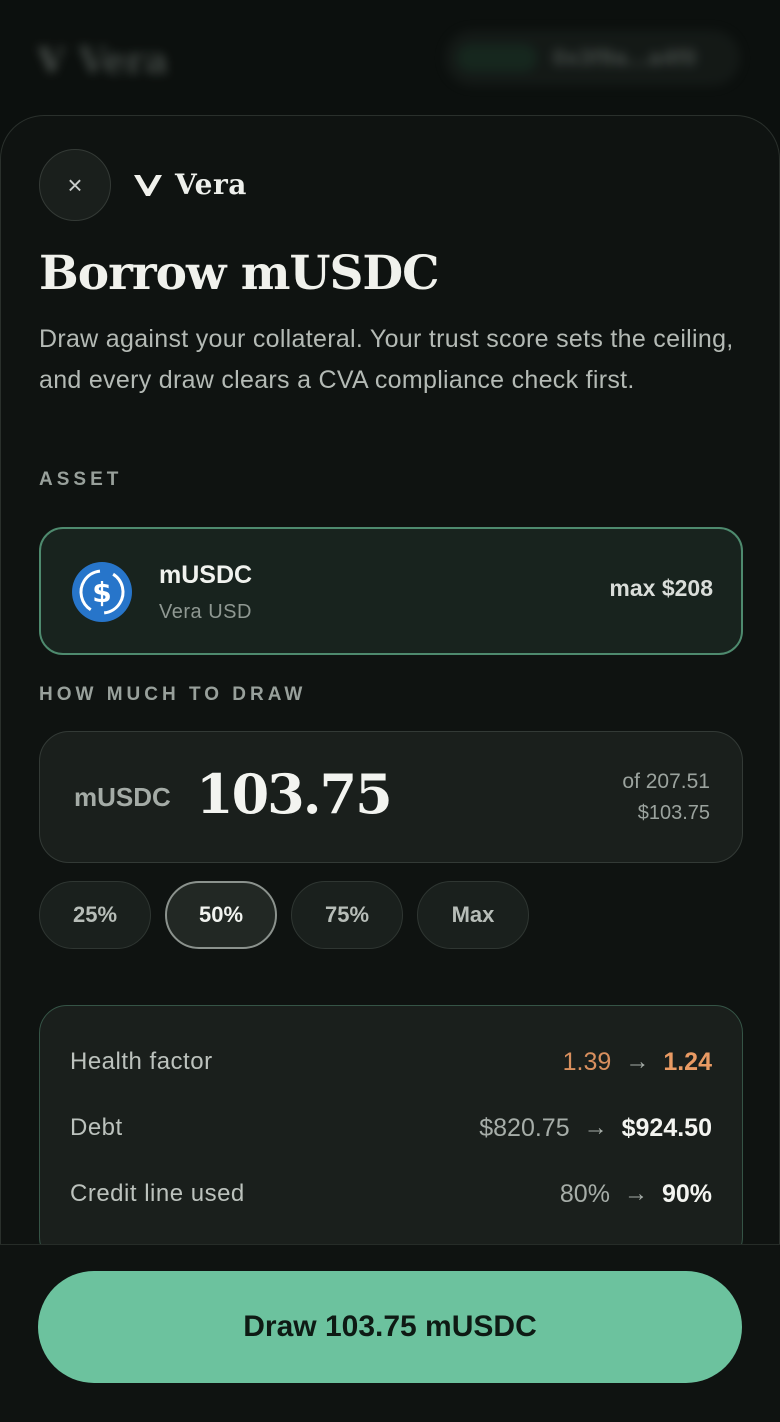 The height and width of the screenshot is (1422, 780). I want to click on background-brand-name: Vera, so click(123, 61).